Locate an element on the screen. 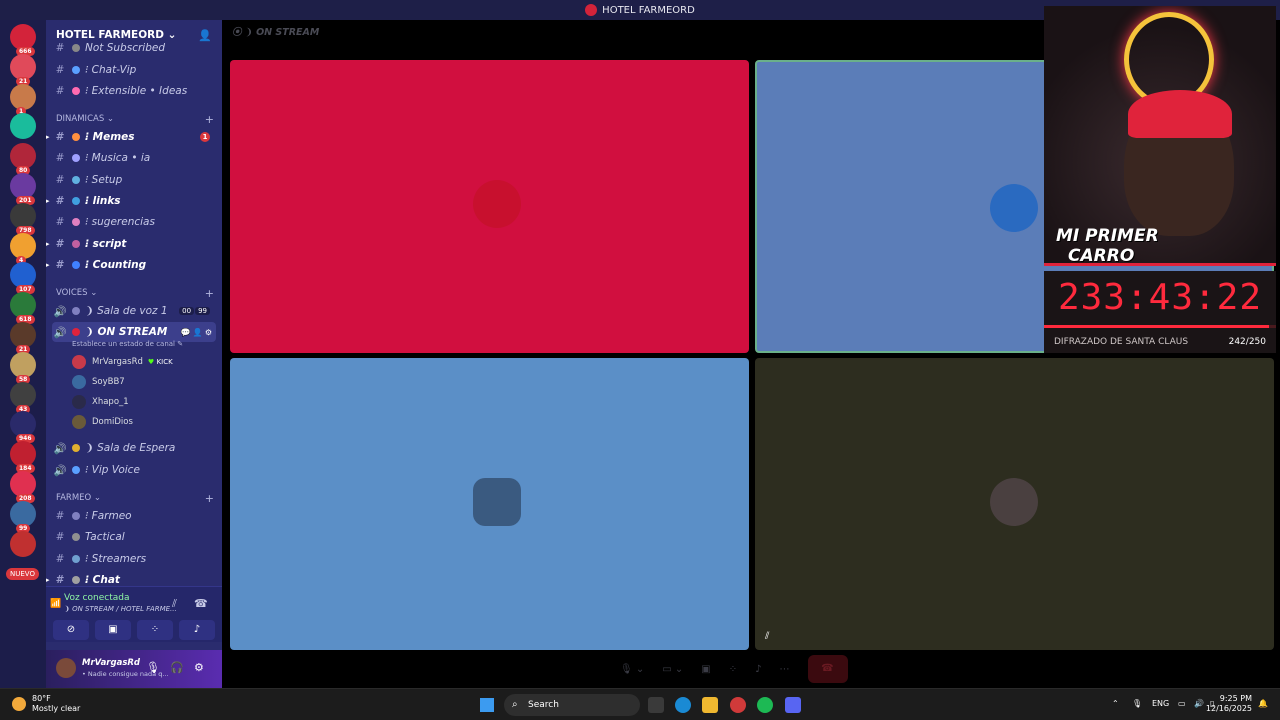  server-icon: 946 is located at coordinates (23, 427).